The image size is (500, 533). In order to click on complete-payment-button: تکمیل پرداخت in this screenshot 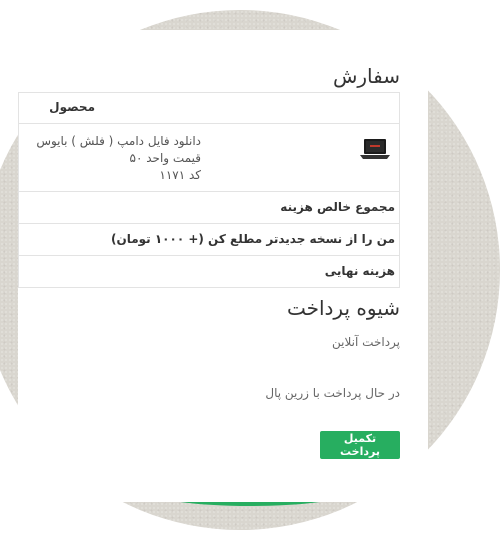, I will do `click(360, 445)`.